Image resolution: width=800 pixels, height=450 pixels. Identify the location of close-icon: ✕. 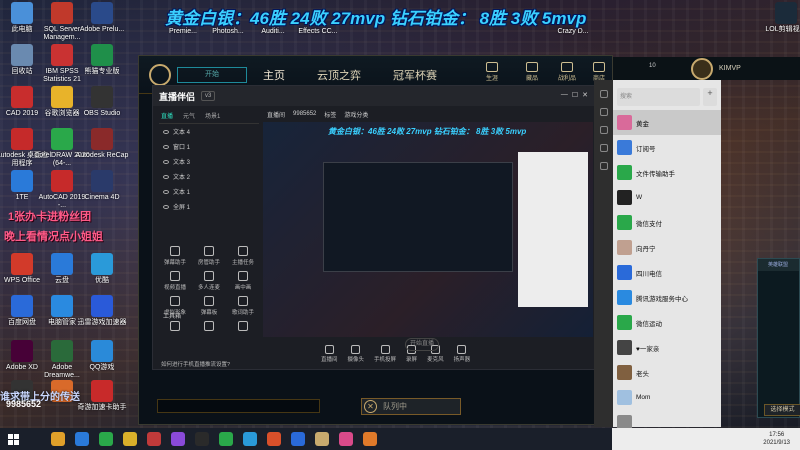
(585, 95).